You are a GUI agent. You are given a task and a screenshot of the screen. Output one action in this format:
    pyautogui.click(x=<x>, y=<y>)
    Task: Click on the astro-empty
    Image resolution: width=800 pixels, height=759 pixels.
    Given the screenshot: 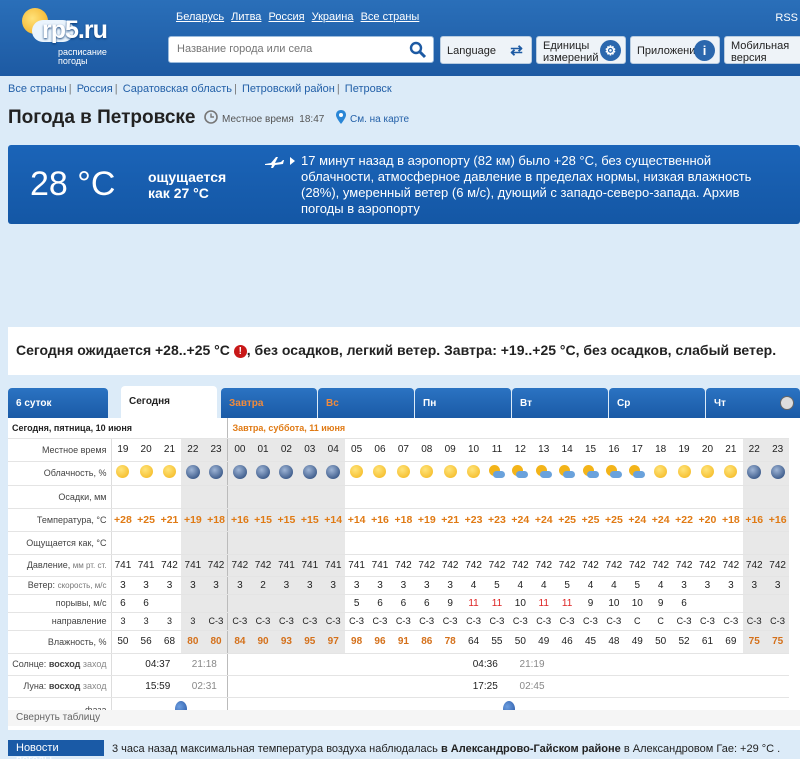 What is the action you would take?
    pyautogui.click(x=672, y=664)
    